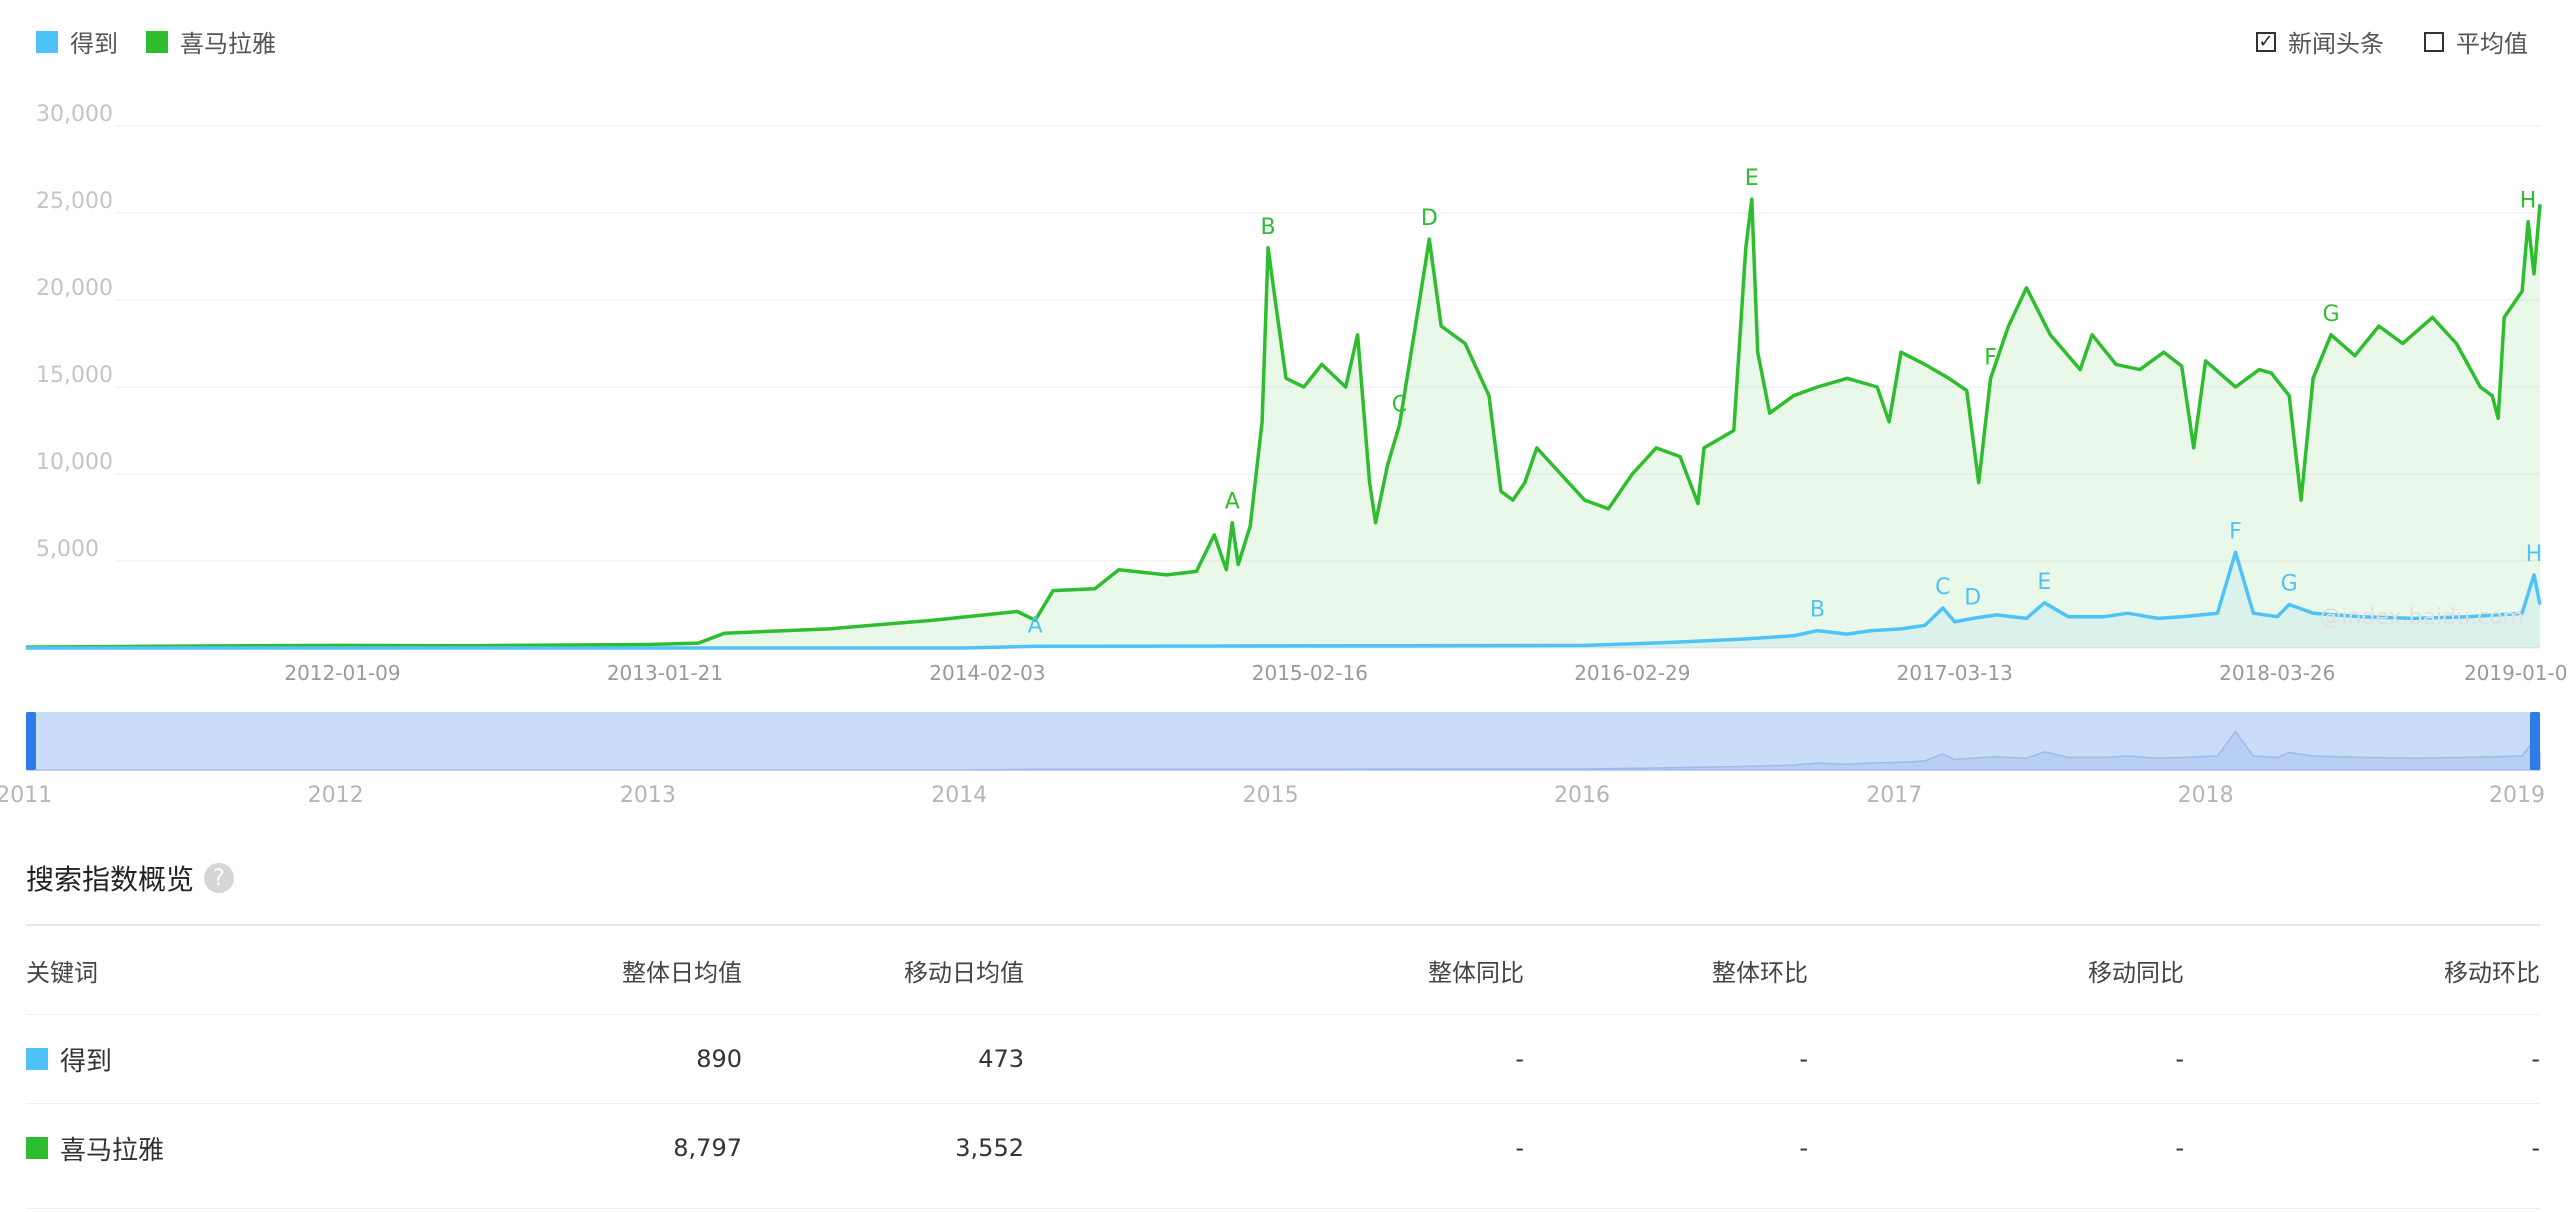  What do you see at coordinates (1399, 404) in the screenshot?
I see `annotation-ximalaya-C: C` at bounding box center [1399, 404].